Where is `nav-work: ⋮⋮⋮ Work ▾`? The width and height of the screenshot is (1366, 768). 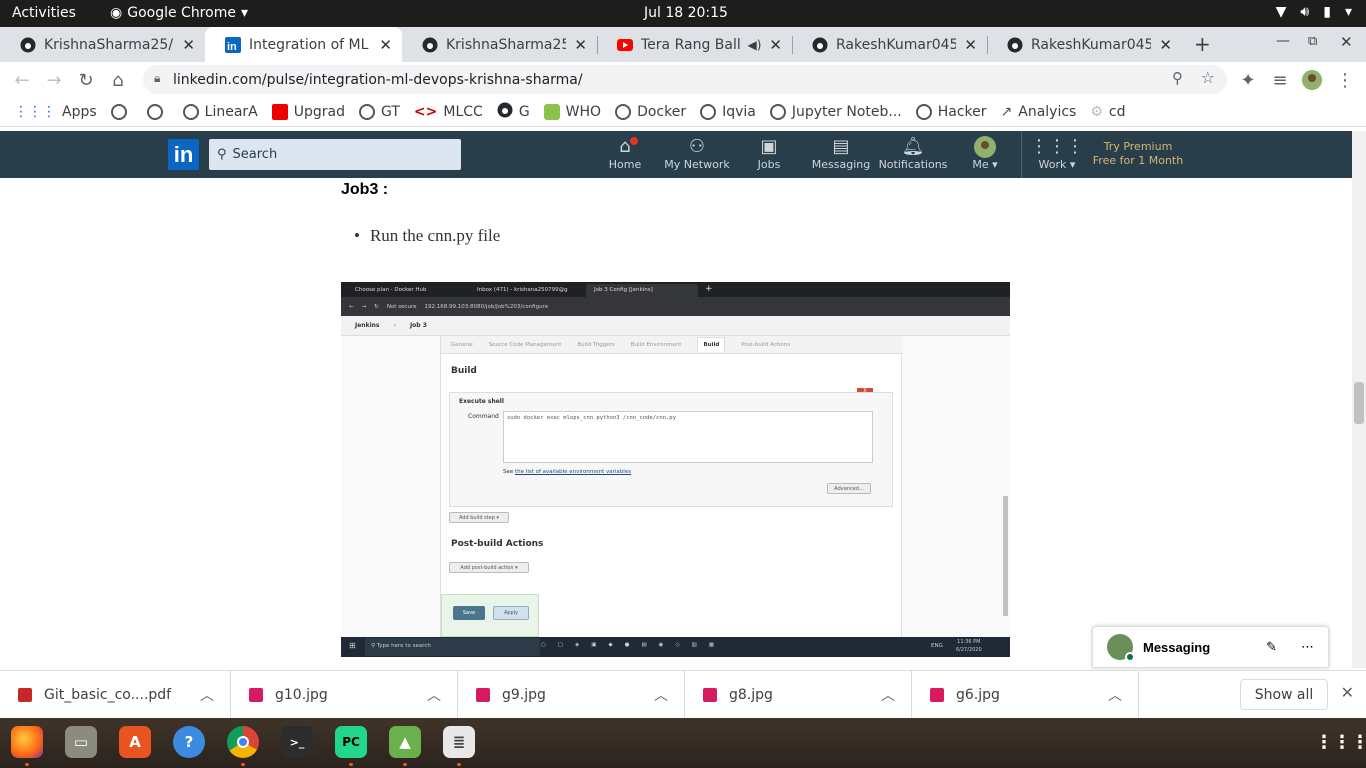
nav-work: ⋮⋮⋮ Work ▾ is located at coordinates (1057, 153).